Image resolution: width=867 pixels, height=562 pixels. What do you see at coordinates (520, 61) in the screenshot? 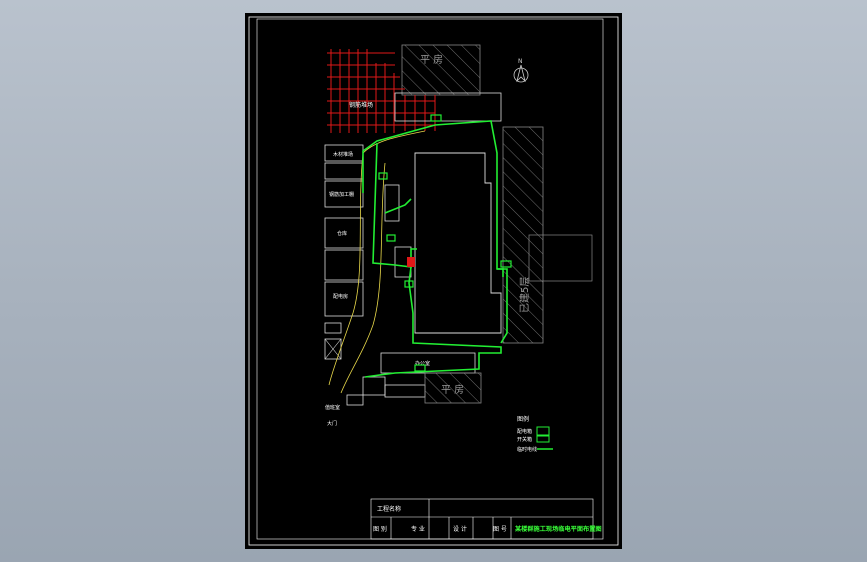
I see `north-arrow-label: N` at bounding box center [520, 61].